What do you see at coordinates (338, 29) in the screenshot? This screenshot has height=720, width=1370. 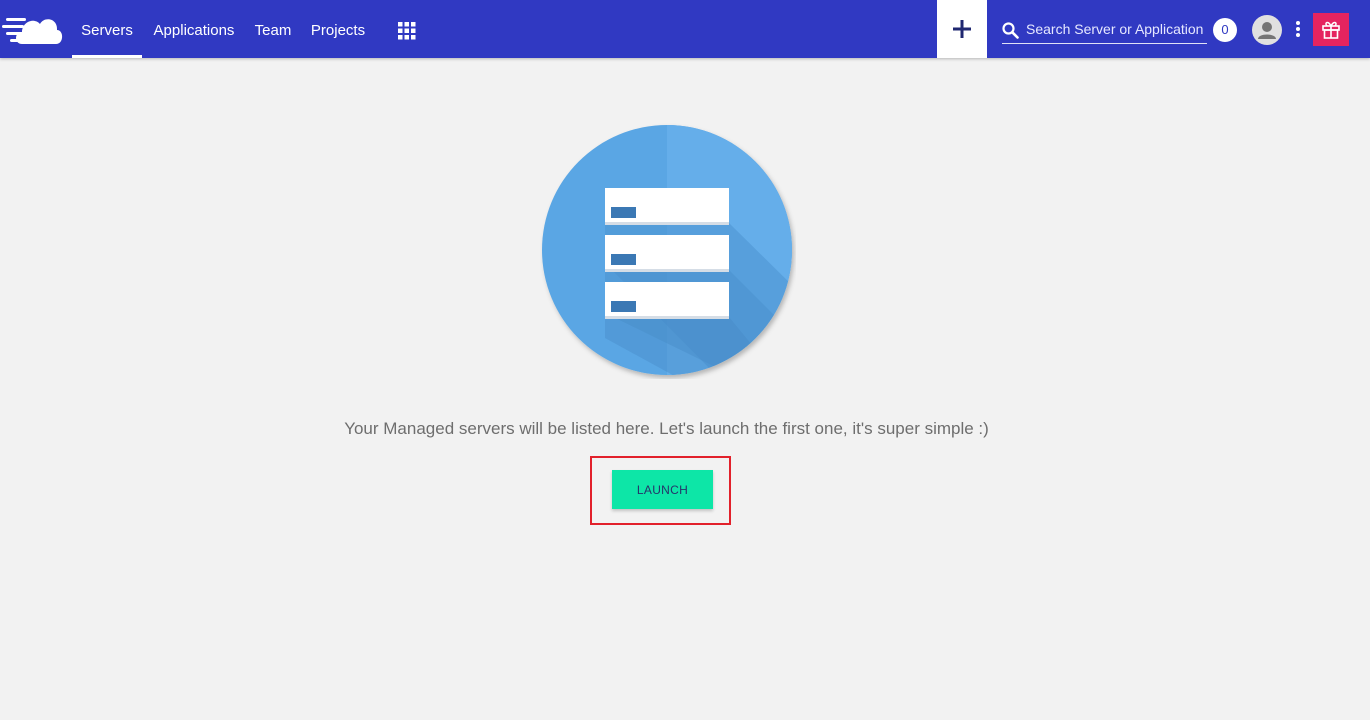 I see `nav-projects: Projects` at bounding box center [338, 29].